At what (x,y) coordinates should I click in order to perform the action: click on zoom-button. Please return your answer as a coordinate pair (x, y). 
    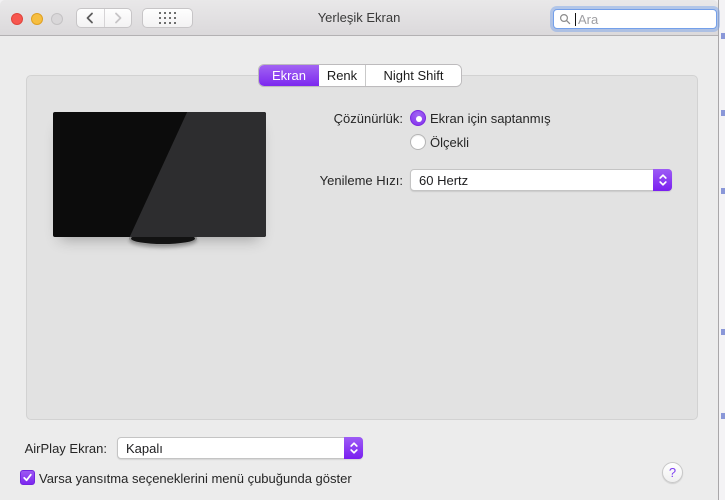
    Looking at the image, I should click on (57, 19).